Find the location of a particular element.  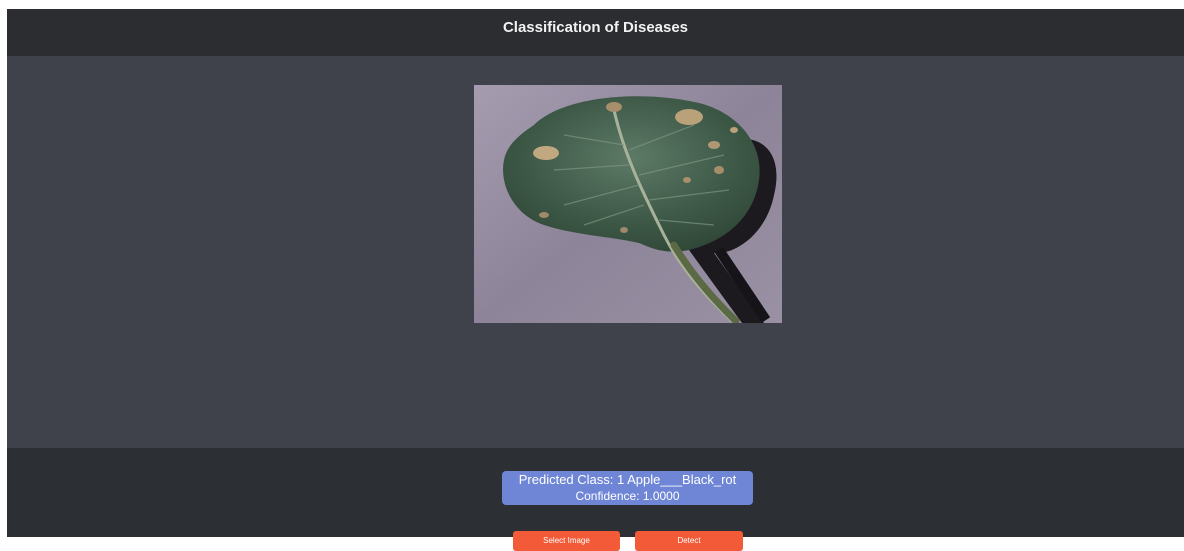

predicted-class-text: Predicted Class: 1 Apple___Black_rot is located at coordinates (627, 479).